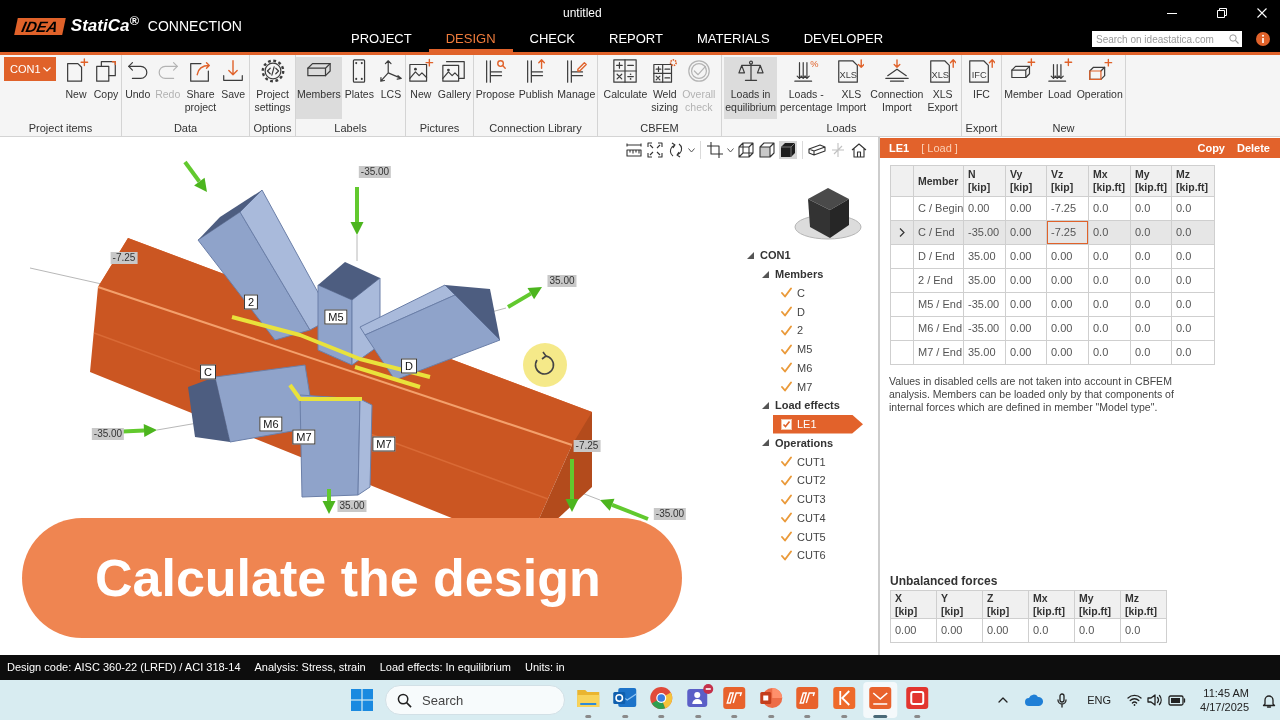 This screenshot has width=1280, height=720. Describe the element at coordinates (981, 88) in the screenshot. I see `ifc-export-button: IFC IFC` at that location.